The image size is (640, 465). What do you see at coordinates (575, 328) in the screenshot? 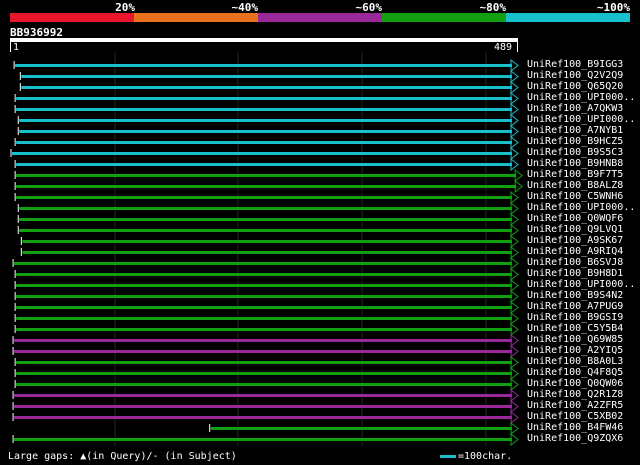
I see `hit-label: UniRef100_C5Y5B4` at bounding box center [575, 328].